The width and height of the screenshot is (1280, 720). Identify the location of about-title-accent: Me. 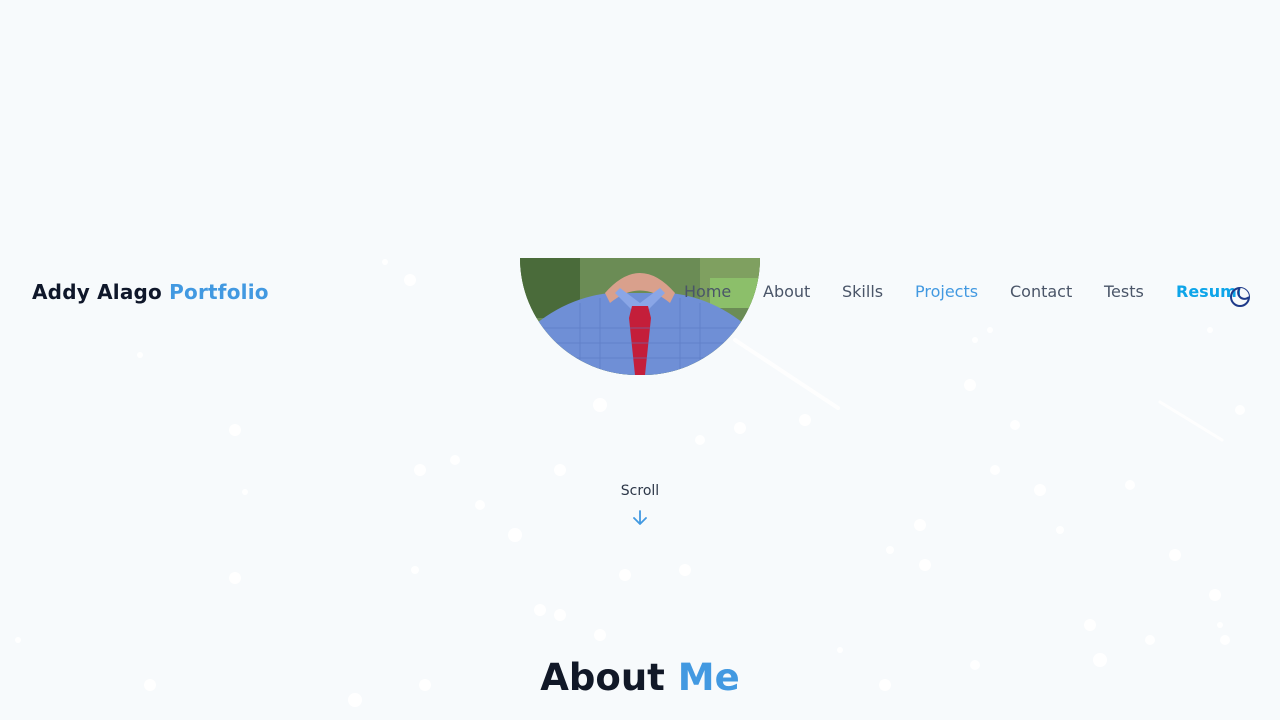
(708, 677).